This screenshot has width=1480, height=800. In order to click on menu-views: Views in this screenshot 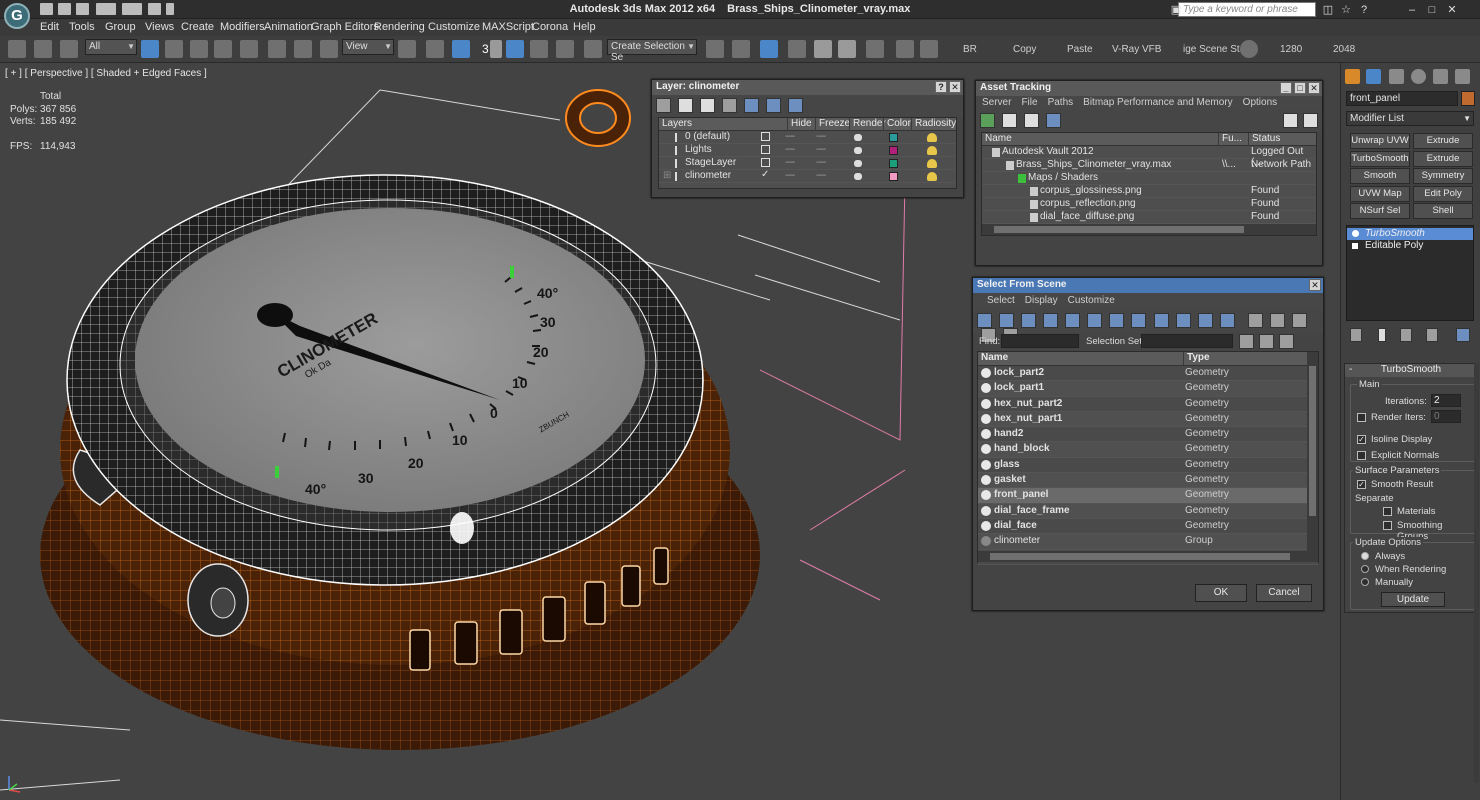, I will do `click(159, 27)`.